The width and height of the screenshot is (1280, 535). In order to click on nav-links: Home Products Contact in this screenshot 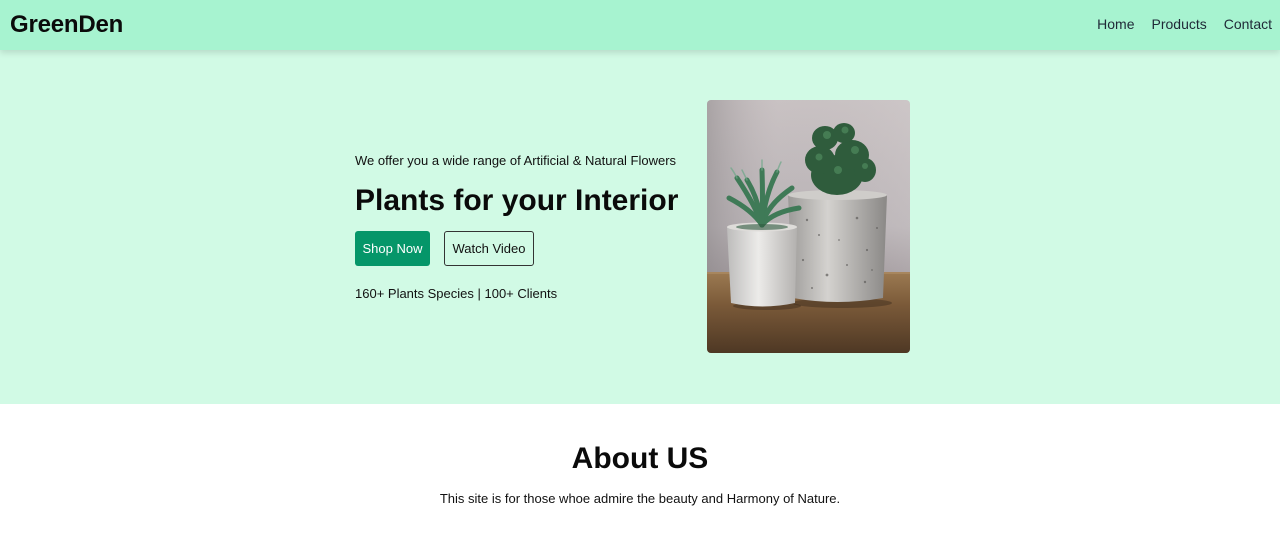, I will do `click(1184, 24)`.